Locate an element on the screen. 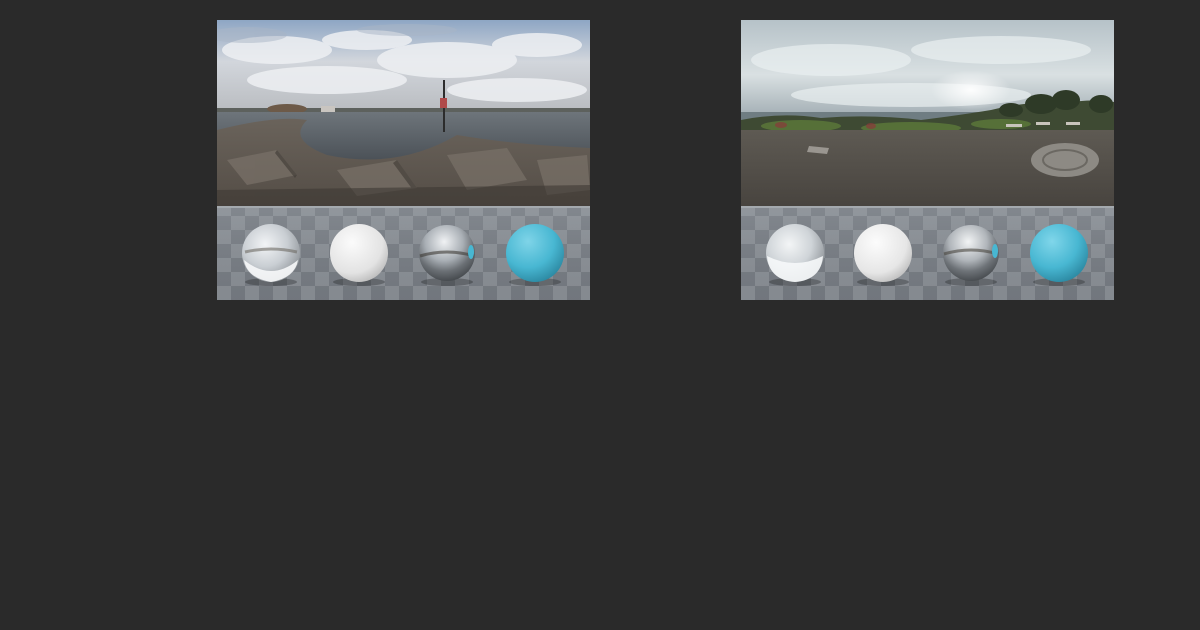 The height and width of the screenshot is (630, 1200). hdri-preview-rocky-pier is located at coordinates (403, 160).